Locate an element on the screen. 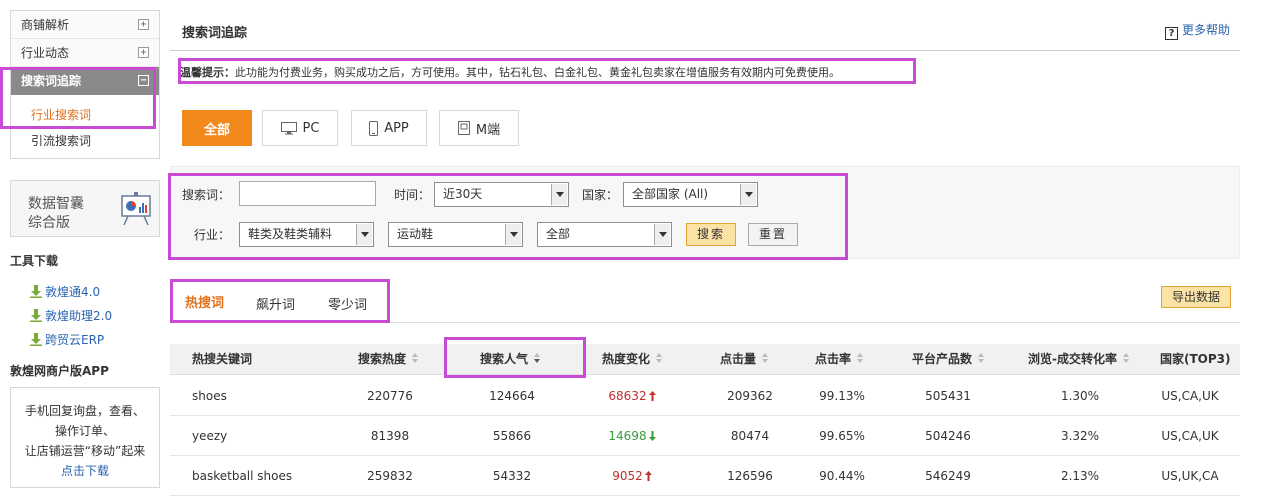 The image size is (1280, 497). column-header-products: 平台产品数 is located at coordinates (948, 359).